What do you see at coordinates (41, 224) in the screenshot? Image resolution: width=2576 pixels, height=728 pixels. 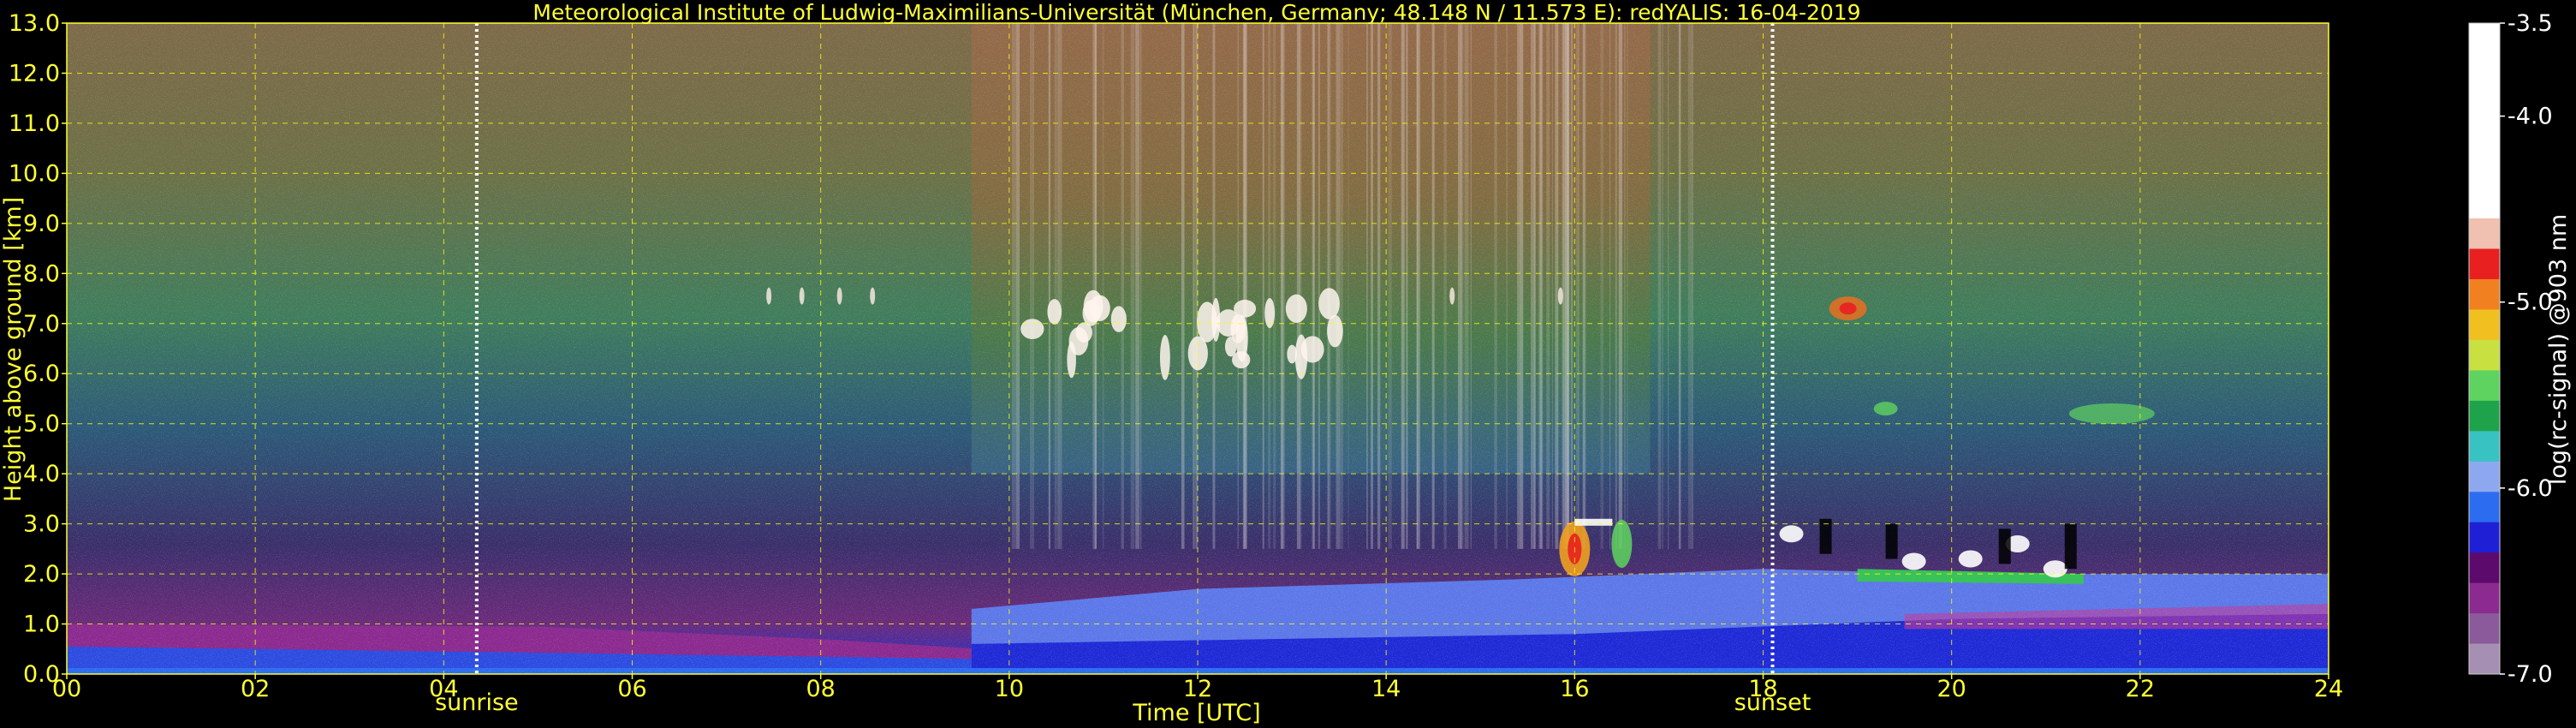 I see `y-tick-label: 9.0` at bounding box center [41, 224].